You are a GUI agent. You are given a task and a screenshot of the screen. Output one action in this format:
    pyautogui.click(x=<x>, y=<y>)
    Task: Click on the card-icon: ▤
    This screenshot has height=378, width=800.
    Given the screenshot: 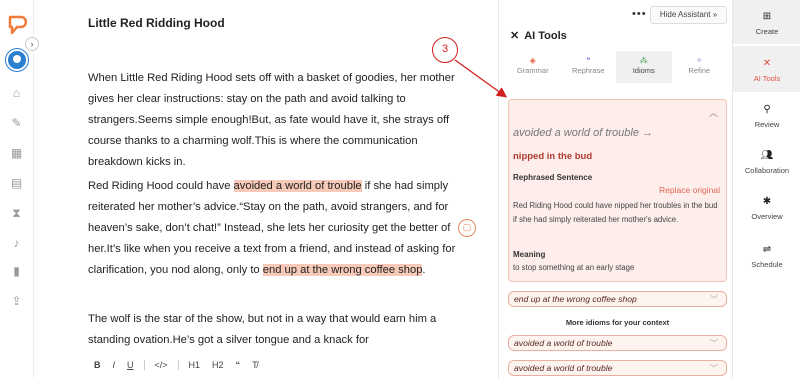 What is the action you would take?
    pyautogui.click(x=16, y=183)
    